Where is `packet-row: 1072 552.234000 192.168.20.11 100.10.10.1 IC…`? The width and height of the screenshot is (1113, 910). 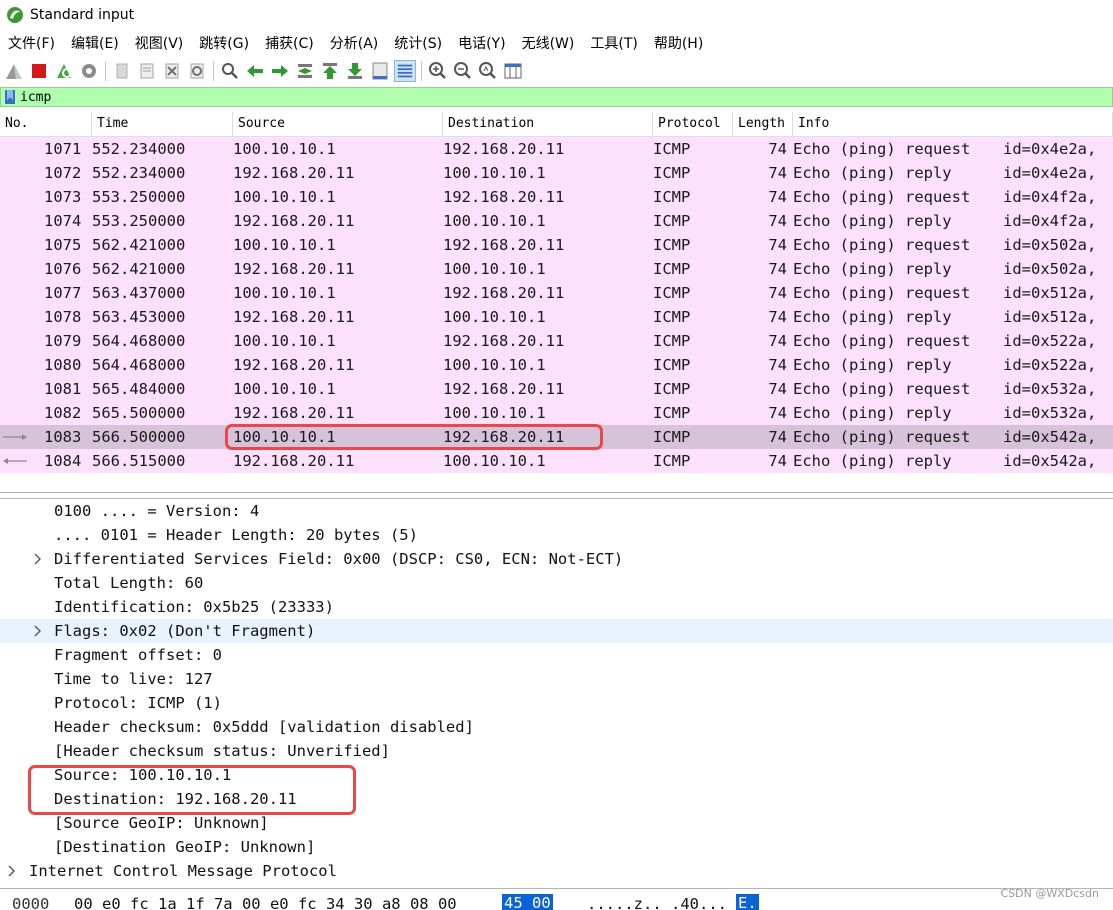 packet-row: 1072 552.234000 192.168.20.11 100.10.10.1 IC… is located at coordinates (556, 173).